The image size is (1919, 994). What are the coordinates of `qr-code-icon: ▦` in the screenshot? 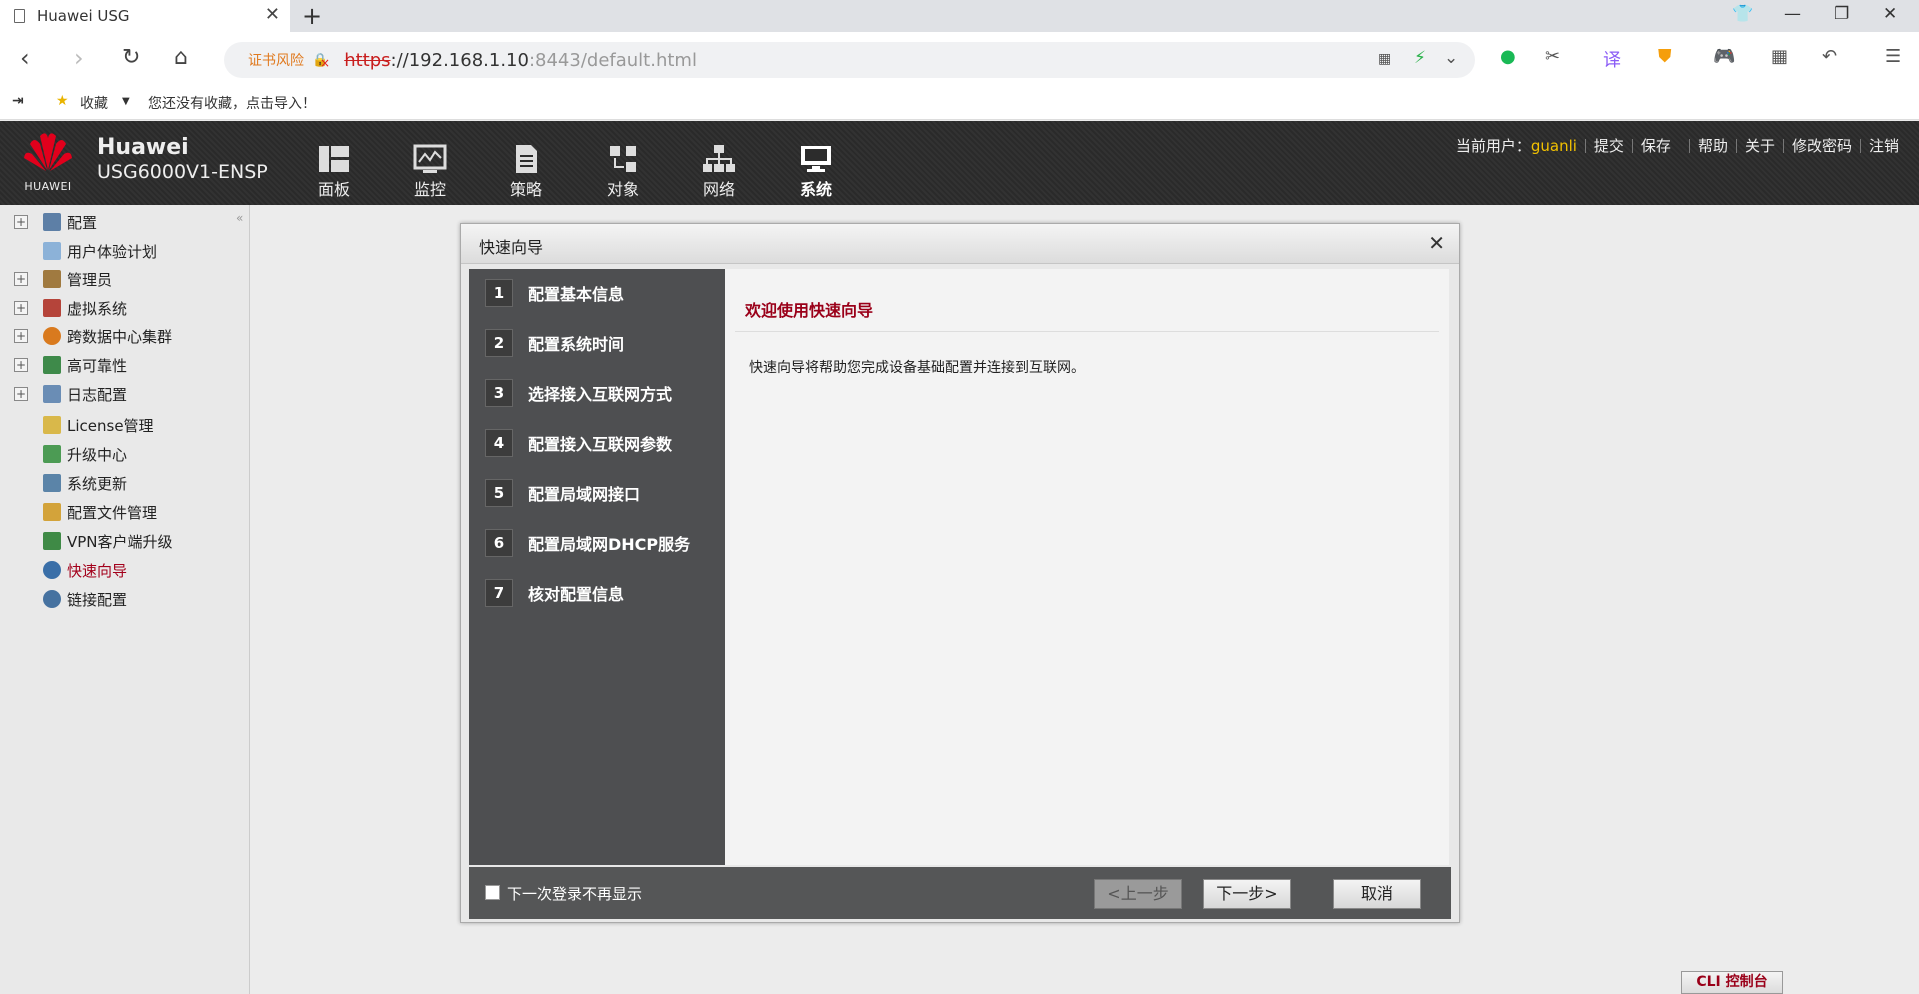 It's located at (1384, 59).